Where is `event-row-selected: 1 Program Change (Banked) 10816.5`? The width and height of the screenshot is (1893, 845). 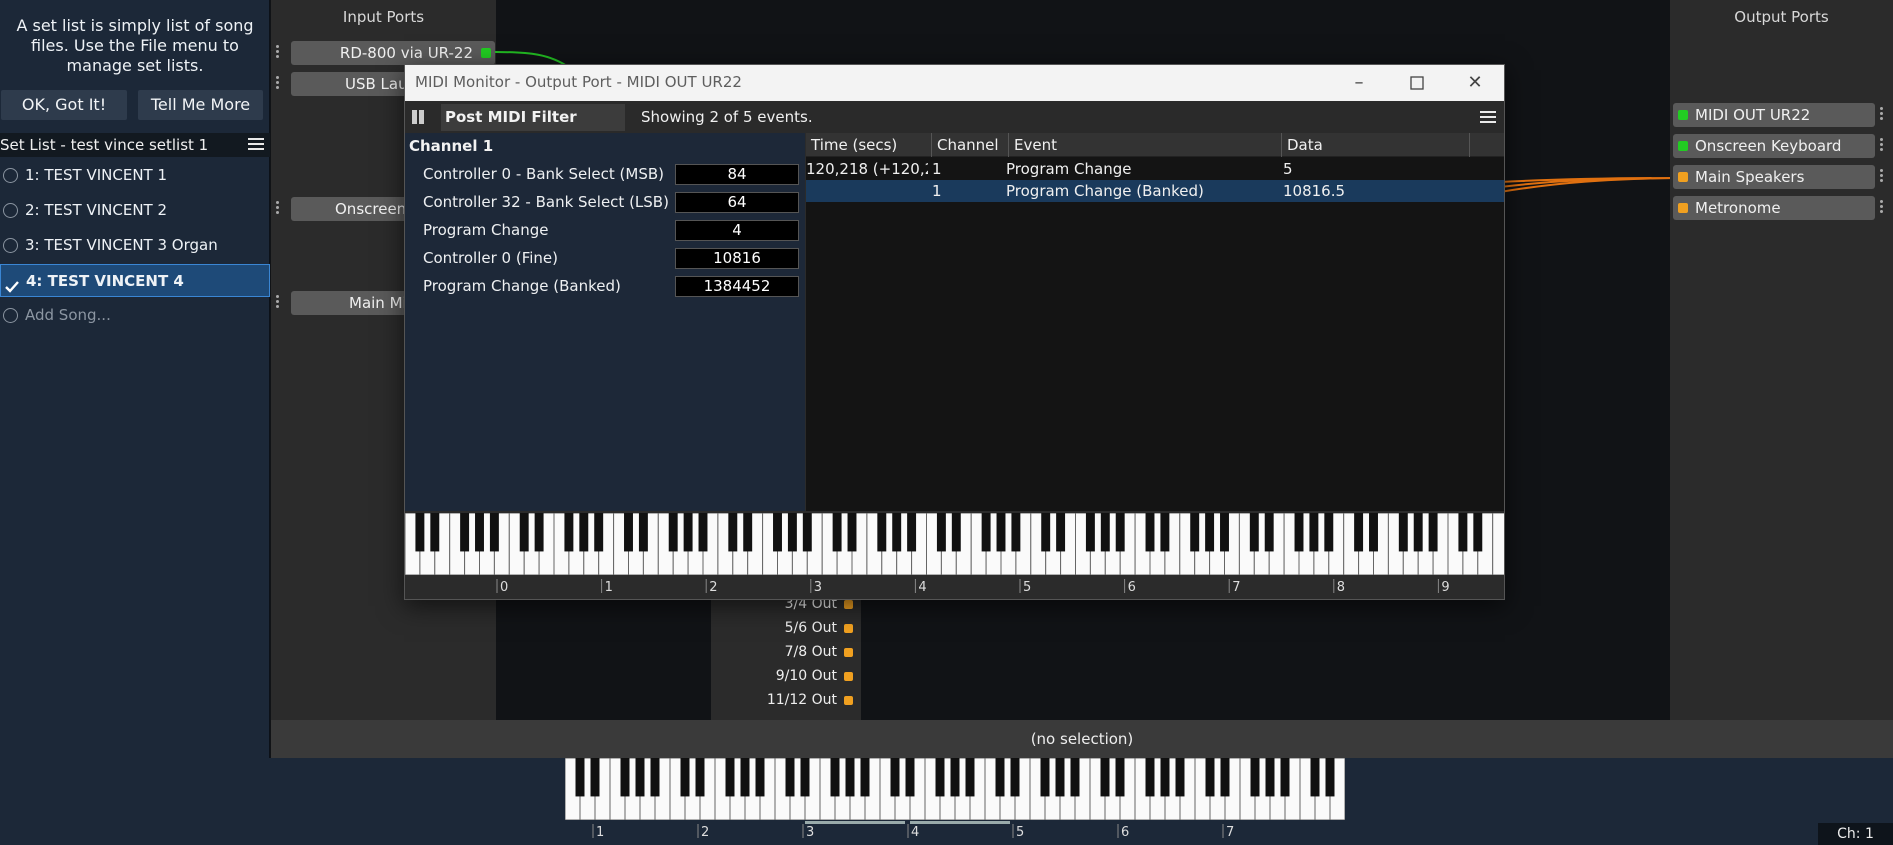 event-row-selected: 1 Program Change (Banked) 10816.5 is located at coordinates (1155, 191).